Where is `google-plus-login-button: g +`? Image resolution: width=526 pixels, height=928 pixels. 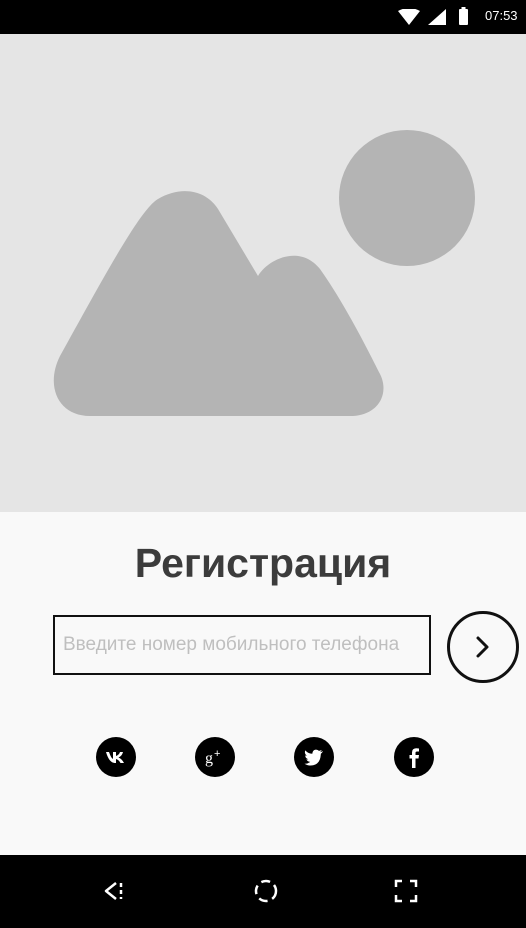 google-plus-login-button: g + is located at coordinates (215, 757).